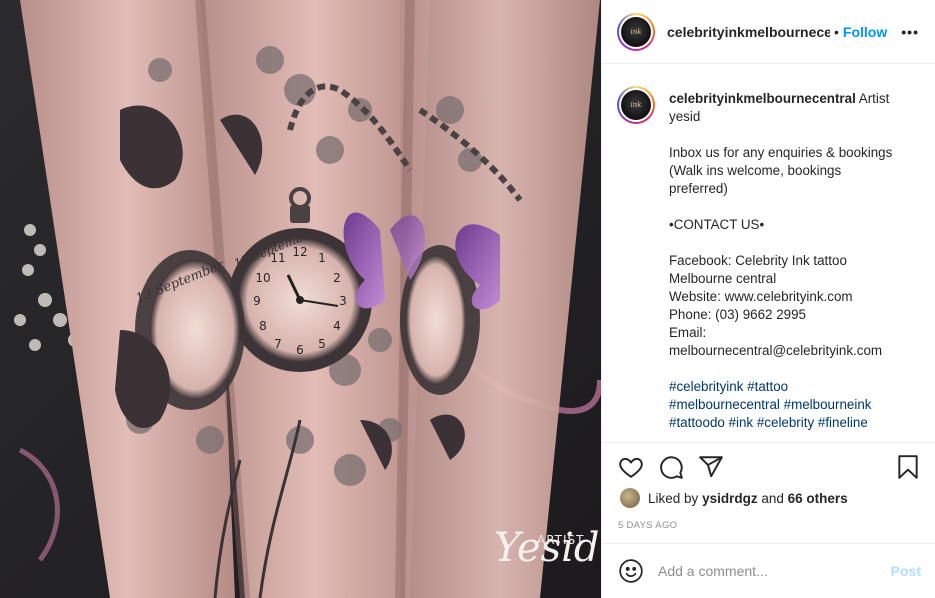 The height and width of the screenshot is (598, 935). What do you see at coordinates (337, 326) in the screenshot?
I see `svg-text: 4` at bounding box center [337, 326].